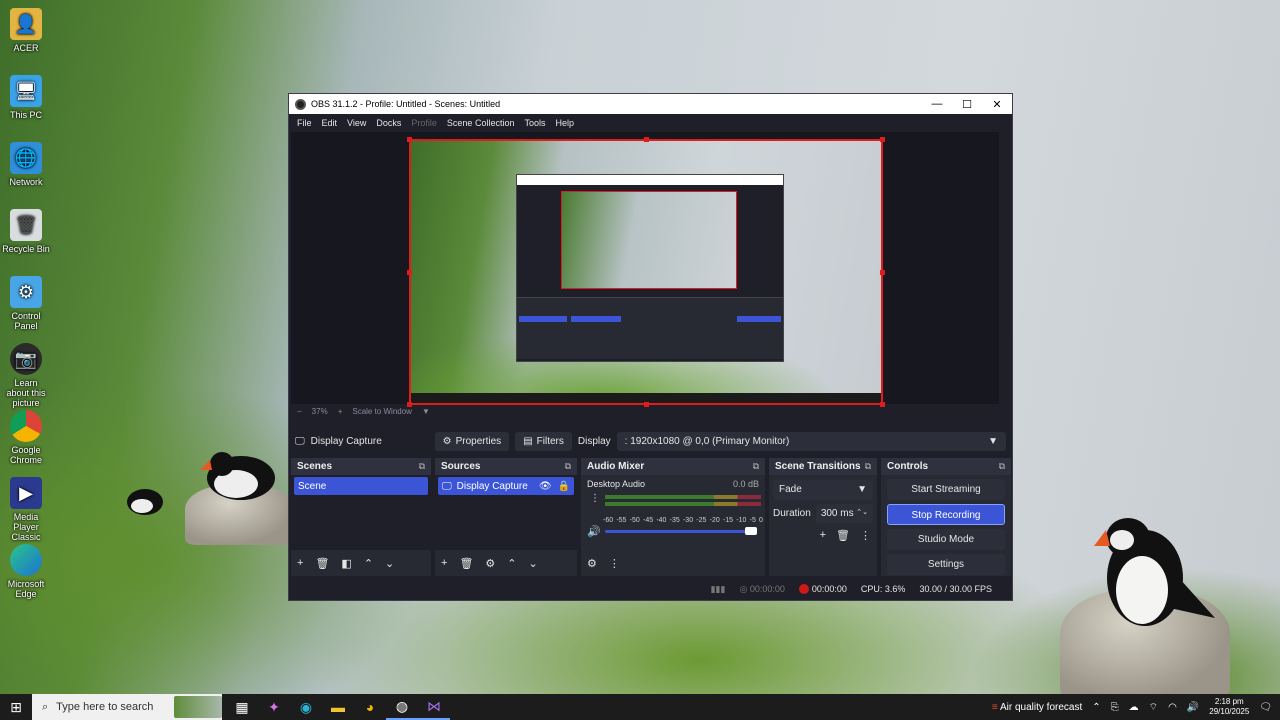 The height and width of the screenshot is (720, 1280). I want to click on filters-button: ▤ Filters, so click(543, 441).